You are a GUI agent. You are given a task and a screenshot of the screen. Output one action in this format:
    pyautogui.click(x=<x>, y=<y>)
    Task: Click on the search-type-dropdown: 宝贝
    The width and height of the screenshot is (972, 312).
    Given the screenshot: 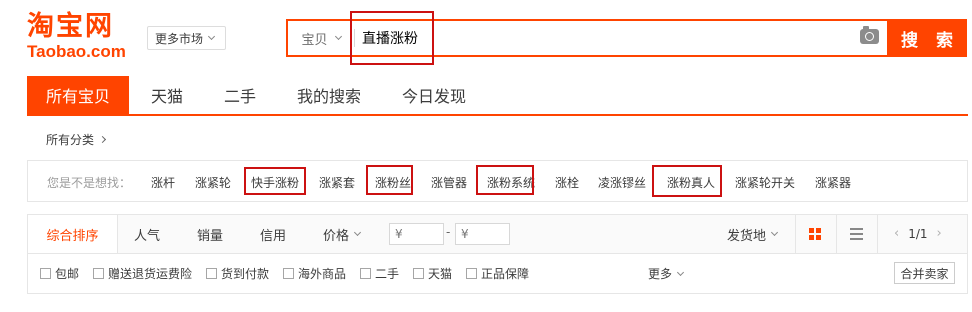 What is the action you would take?
    pyautogui.click(x=321, y=38)
    